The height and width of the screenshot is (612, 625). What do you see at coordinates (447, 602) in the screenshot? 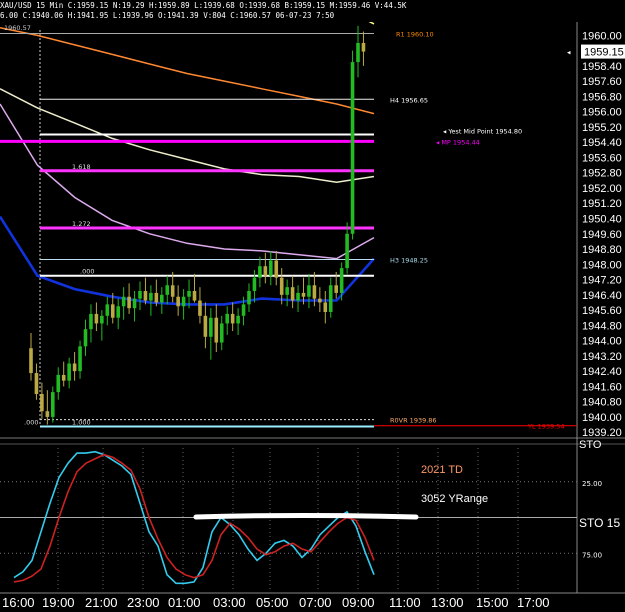
I see `time-tick-label: 13:00` at bounding box center [447, 602].